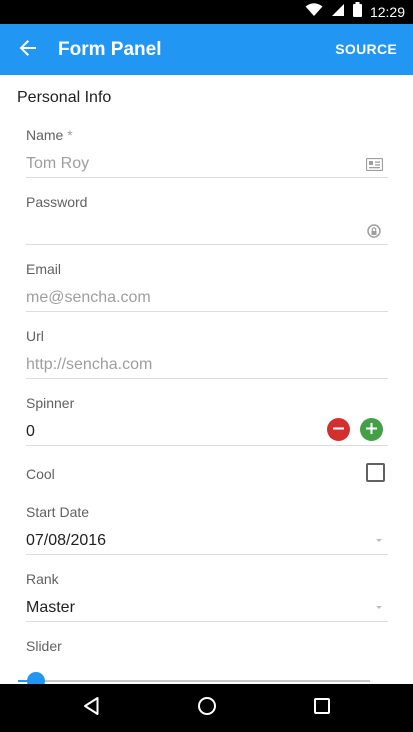  I want to click on start-date-label: Start Date, so click(58, 512).